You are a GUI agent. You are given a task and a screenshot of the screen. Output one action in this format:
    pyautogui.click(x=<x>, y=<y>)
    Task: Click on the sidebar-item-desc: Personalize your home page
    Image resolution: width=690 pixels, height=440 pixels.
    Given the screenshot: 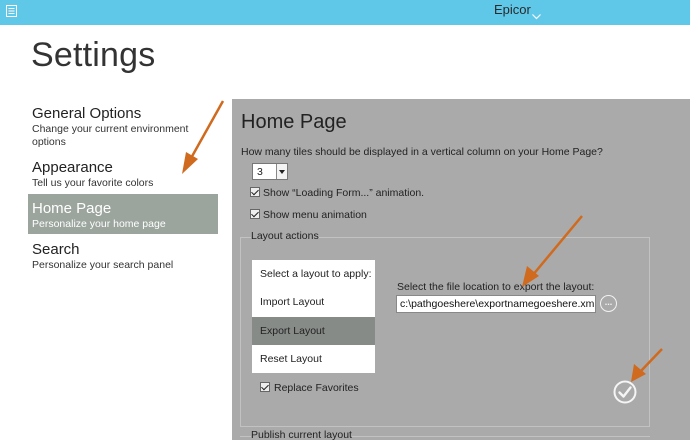 What is the action you would take?
    pyautogui.click(x=99, y=224)
    